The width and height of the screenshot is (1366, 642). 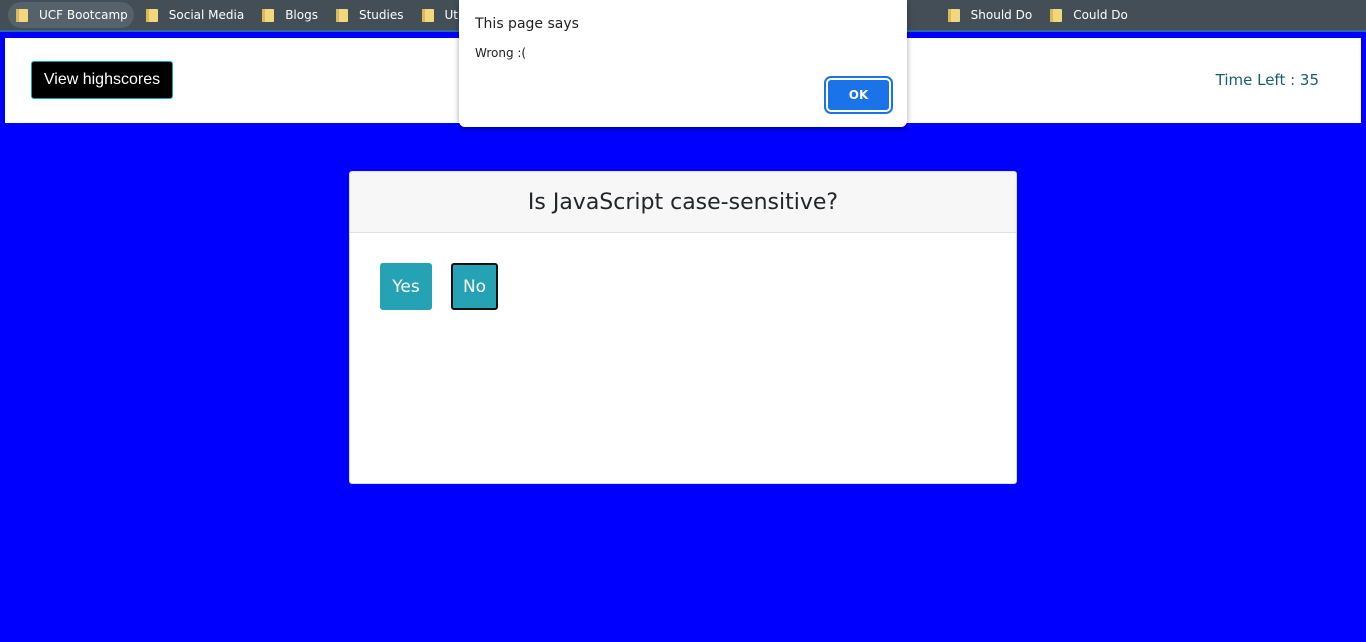 What do you see at coordinates (858, 95) in the screenshot?
I see `ok-button: OK` at bounding box center [858, 95].